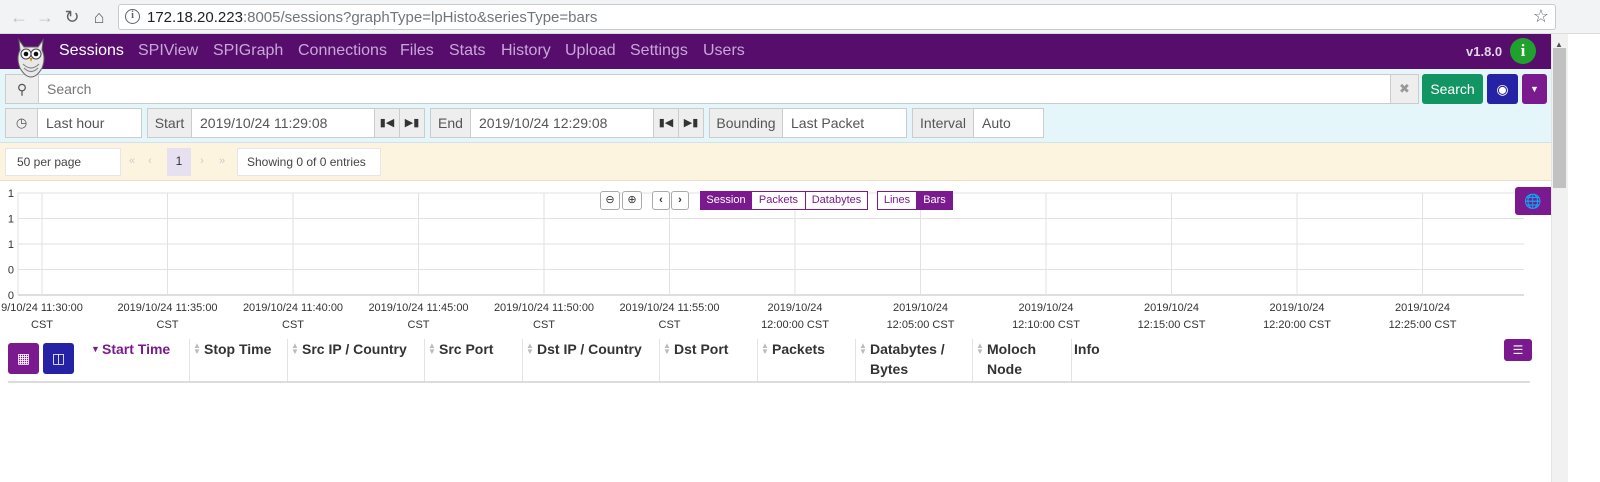 This screenshot has height=482, width=1600. I want to click on clock-icon: ◷, so click(21, 123).